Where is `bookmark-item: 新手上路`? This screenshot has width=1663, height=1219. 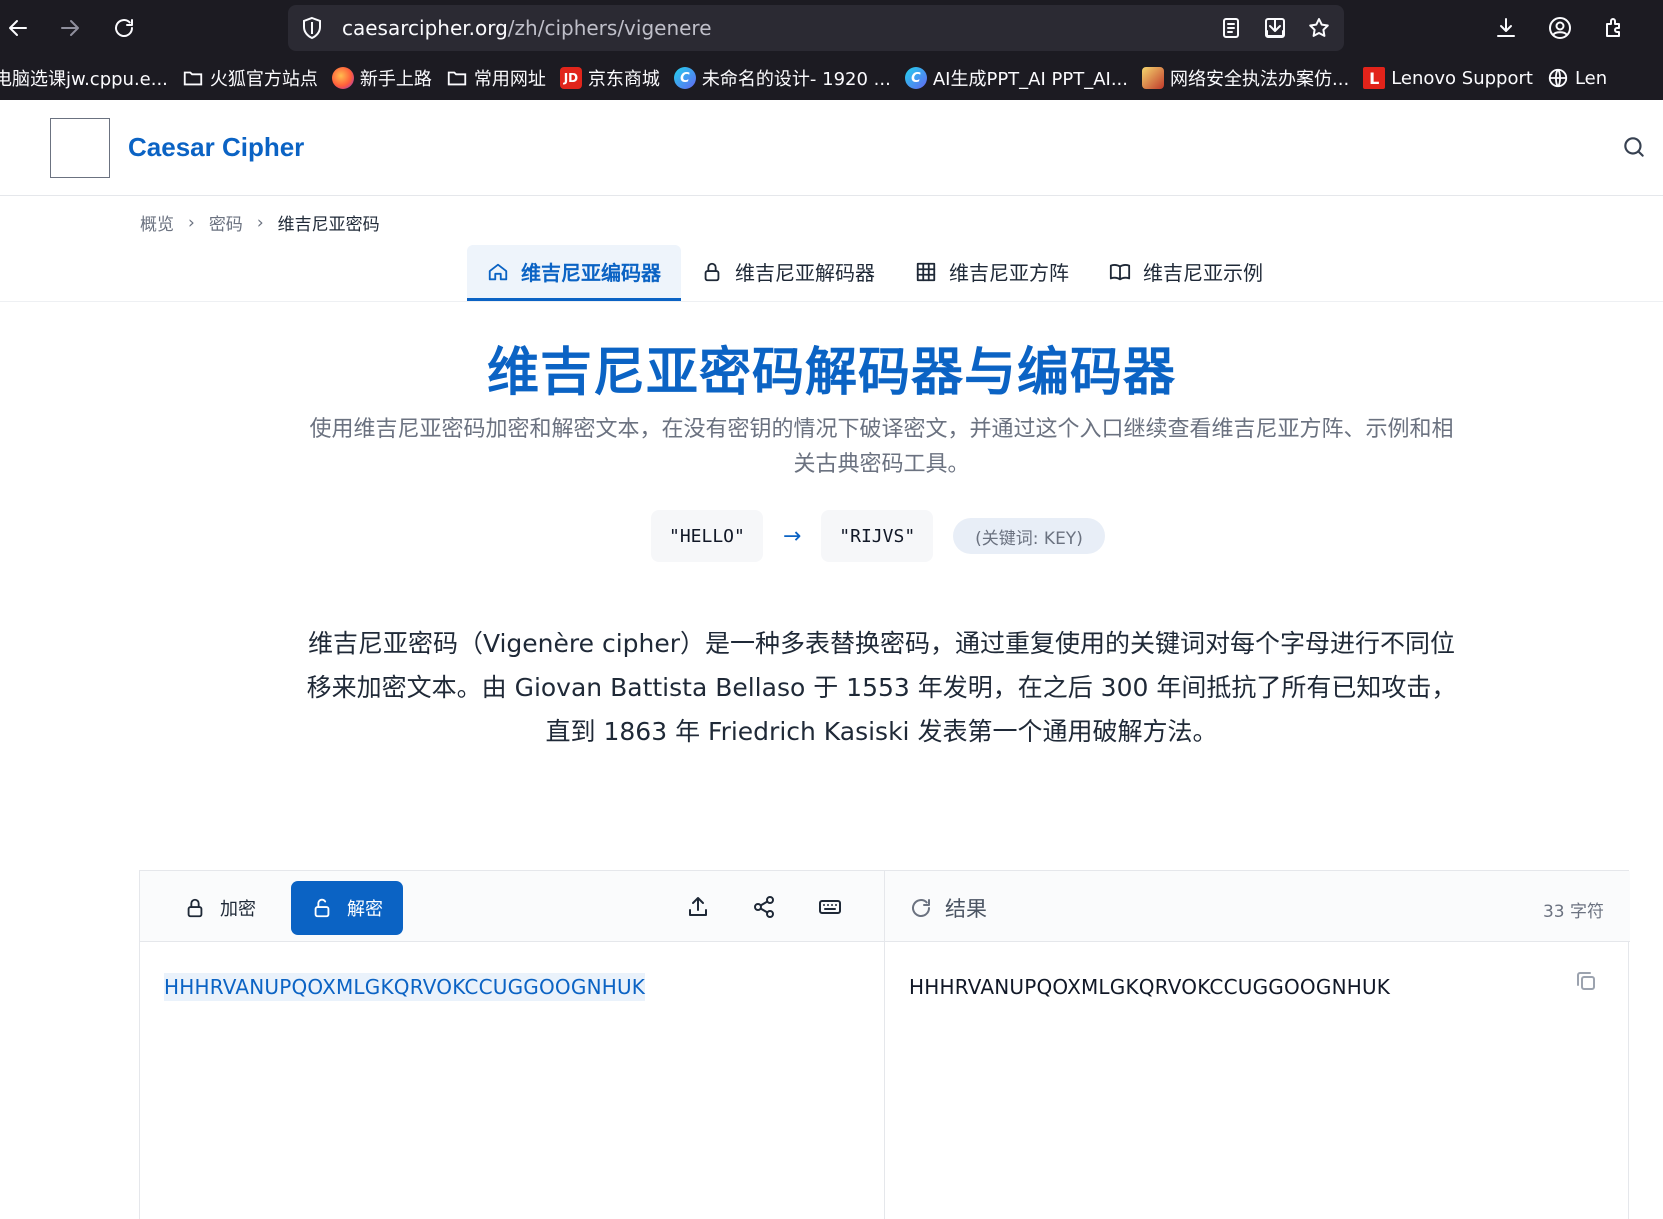
bookmark-item: 新手上路 is located at coordinates (388, 78).